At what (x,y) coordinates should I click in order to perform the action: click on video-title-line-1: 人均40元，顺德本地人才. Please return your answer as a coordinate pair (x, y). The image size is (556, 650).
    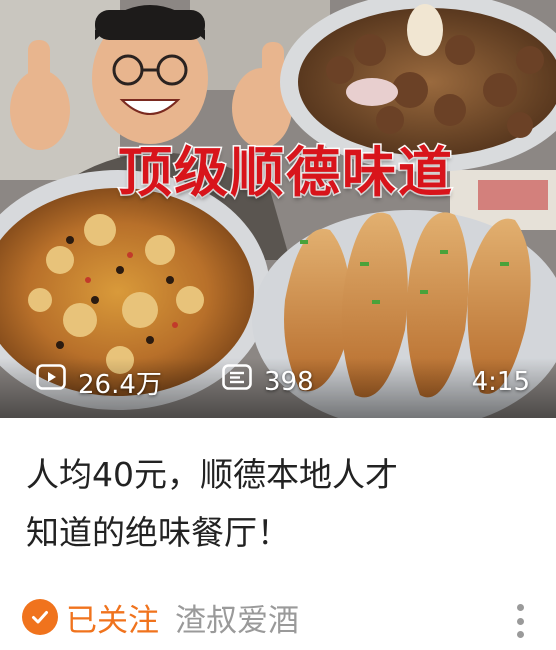
    Looking at the image, I should click on (212, 474).